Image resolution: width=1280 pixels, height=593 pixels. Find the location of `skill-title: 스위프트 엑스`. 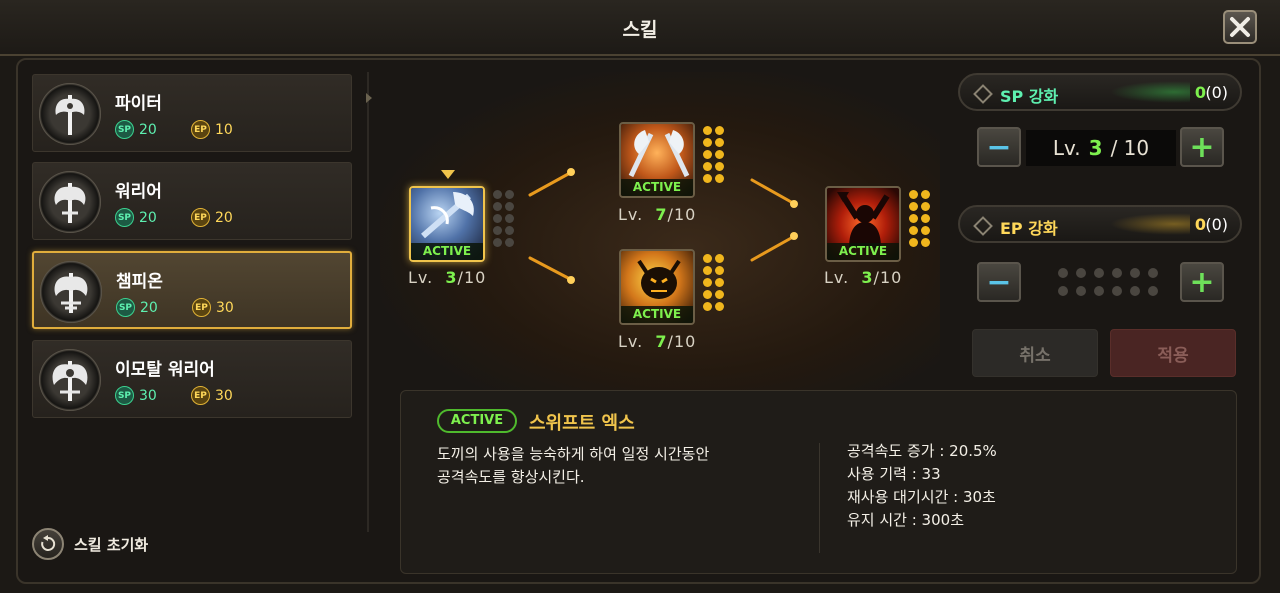

skill-title: 스위프트 엑스 is located at coordinates (582, 423).